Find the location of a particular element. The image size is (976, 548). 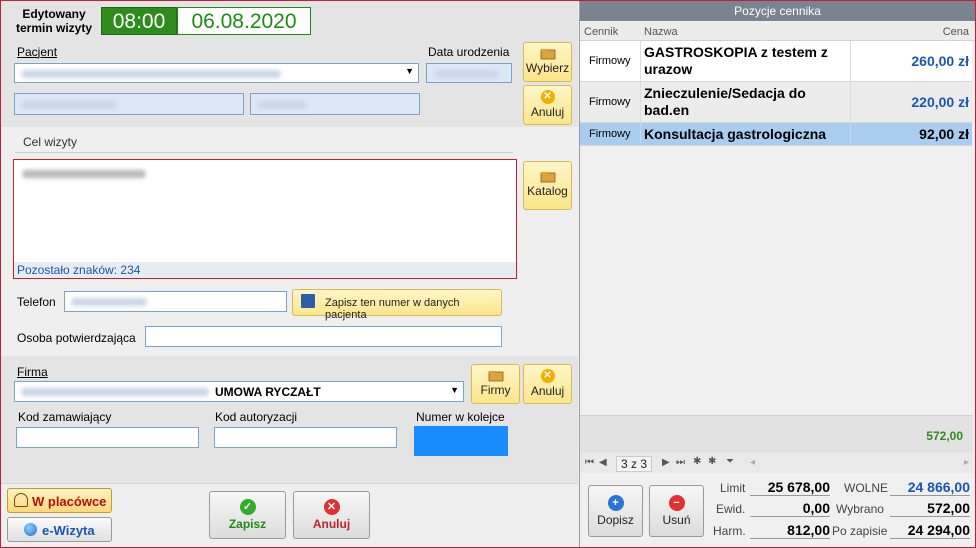

after-save-value: 24 294,00 is located at coordinates (930, 530).